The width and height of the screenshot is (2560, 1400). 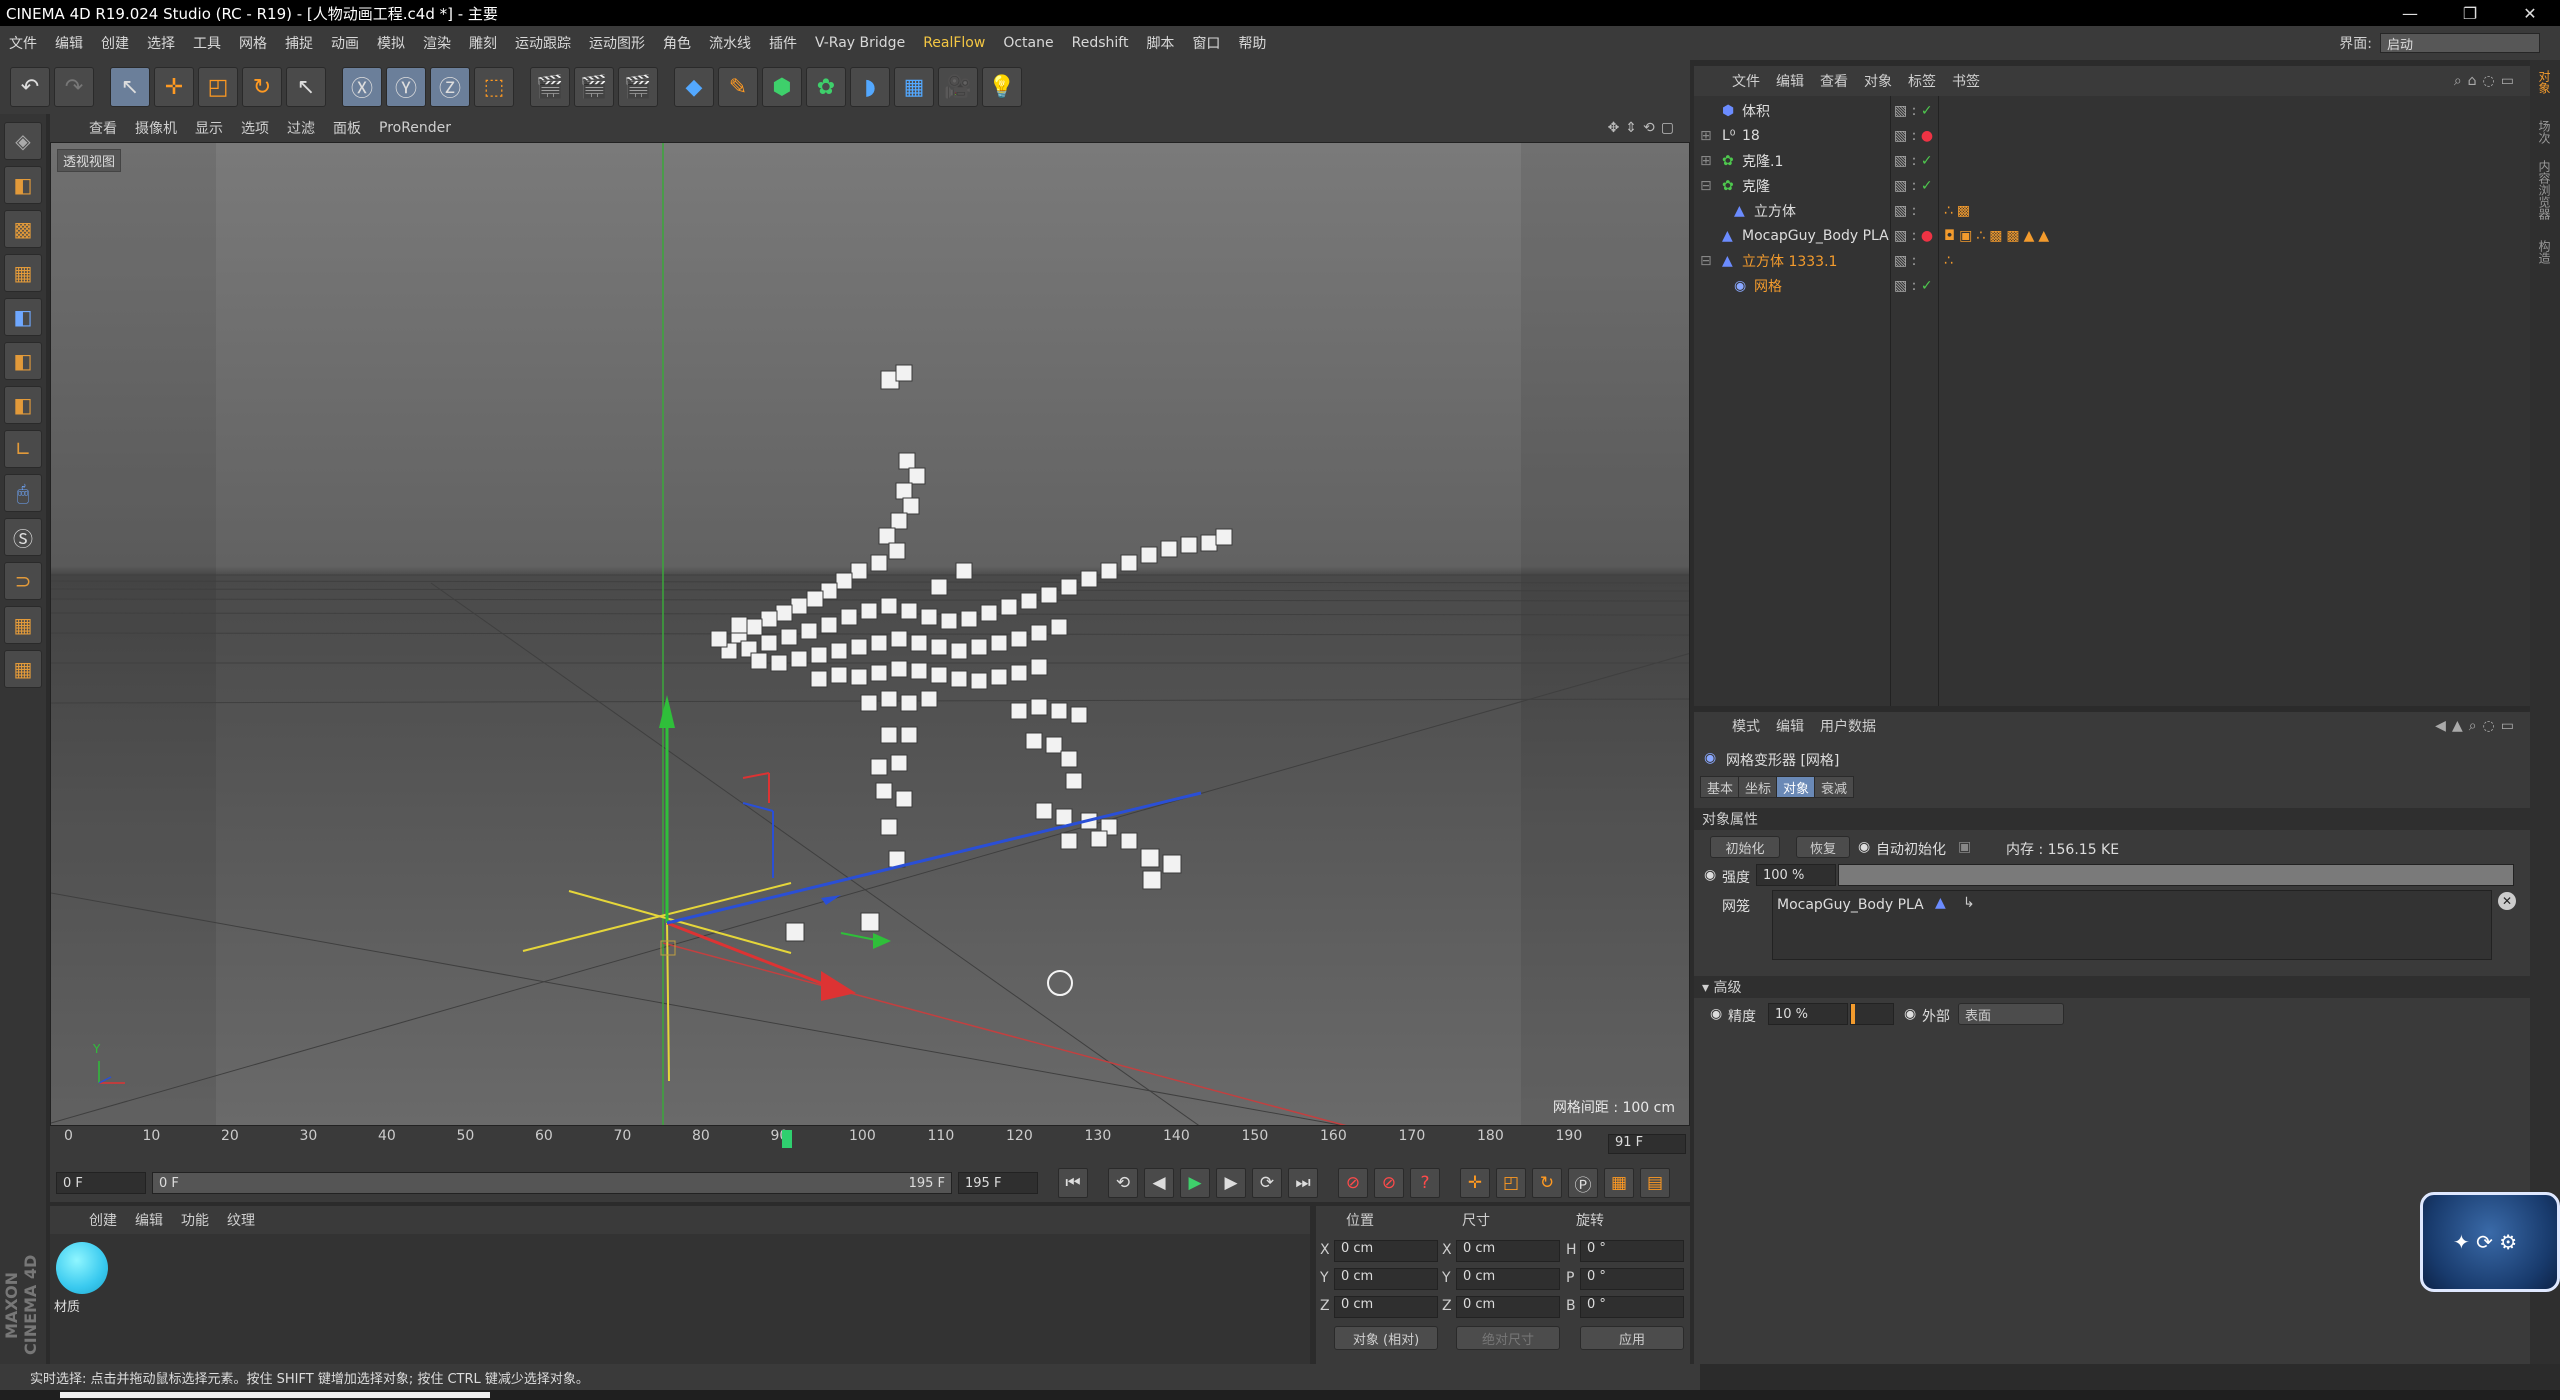 I want to click on mat-menu-edit: 编辑, so click(x=149, y=1220).